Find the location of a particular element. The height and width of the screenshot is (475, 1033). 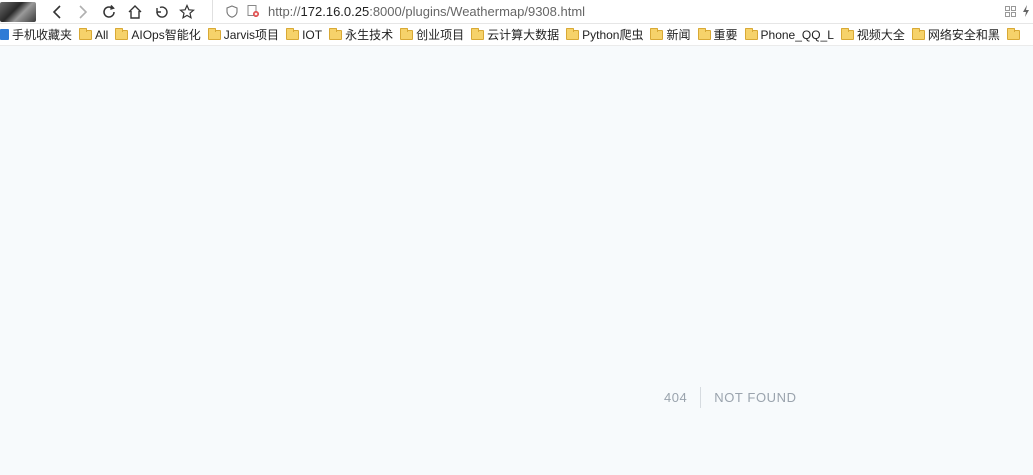

bookmark-label: IOT is located at coordinates (312, 34).